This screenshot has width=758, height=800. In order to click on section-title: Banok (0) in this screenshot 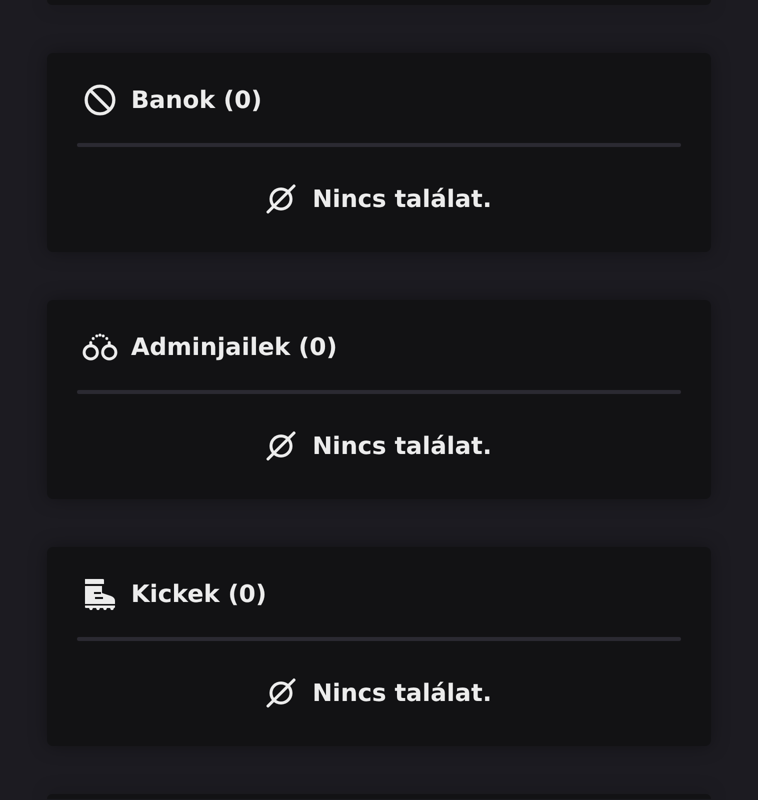, I will do `click(196, 100)`.